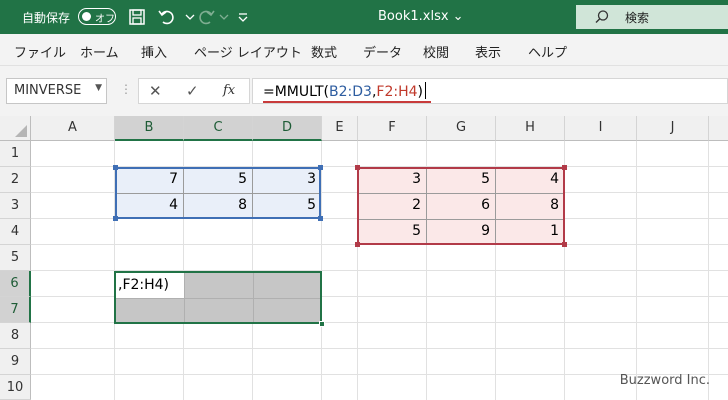  I want to click on select-all-icon, so click(21, 131).